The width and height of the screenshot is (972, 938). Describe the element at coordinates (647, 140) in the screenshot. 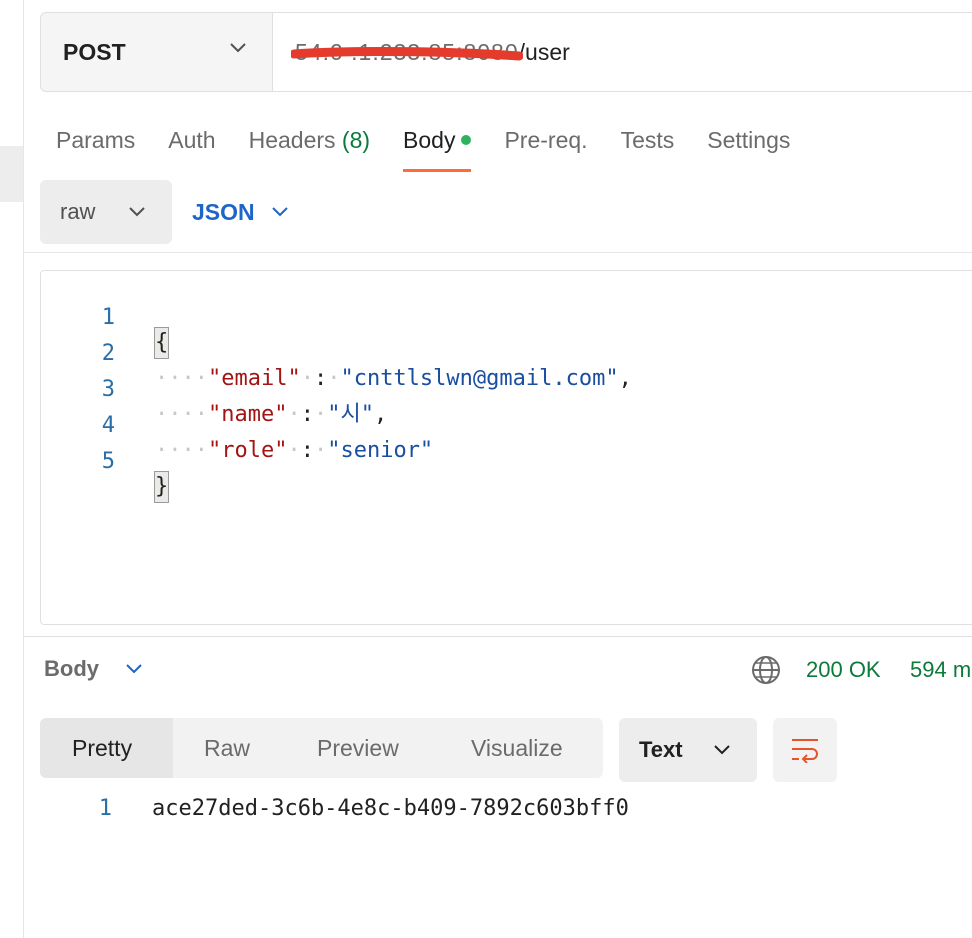

I see `tab-tests-label: Tests` at that location.